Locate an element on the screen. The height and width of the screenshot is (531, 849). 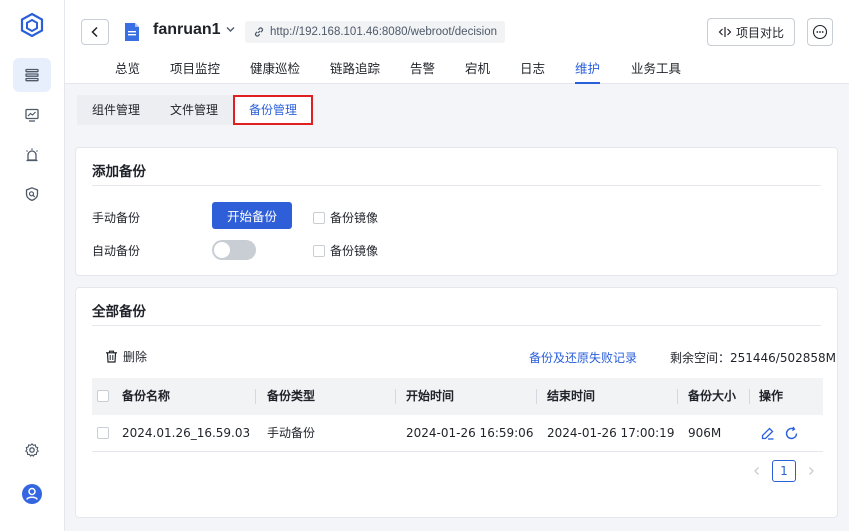
project-name: fanruan1 is located at coordinates (187, 30).